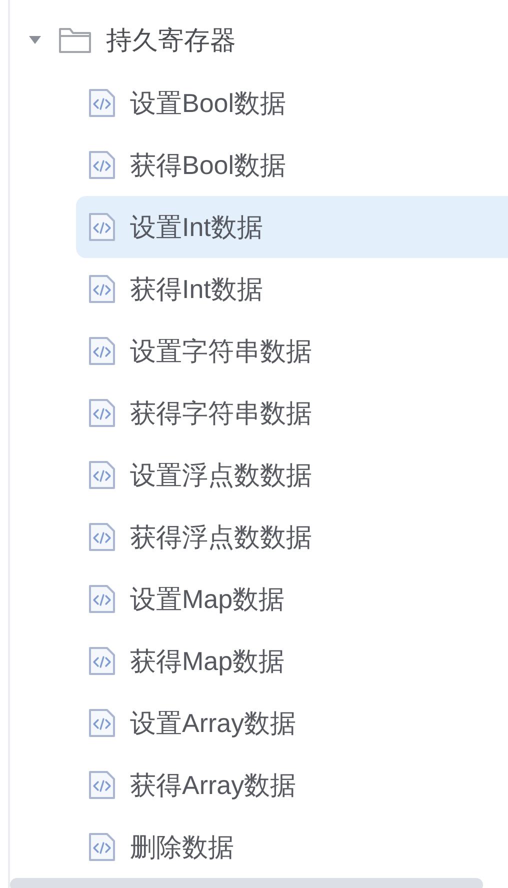  I want to click on caret-icon, so click(35, 40).